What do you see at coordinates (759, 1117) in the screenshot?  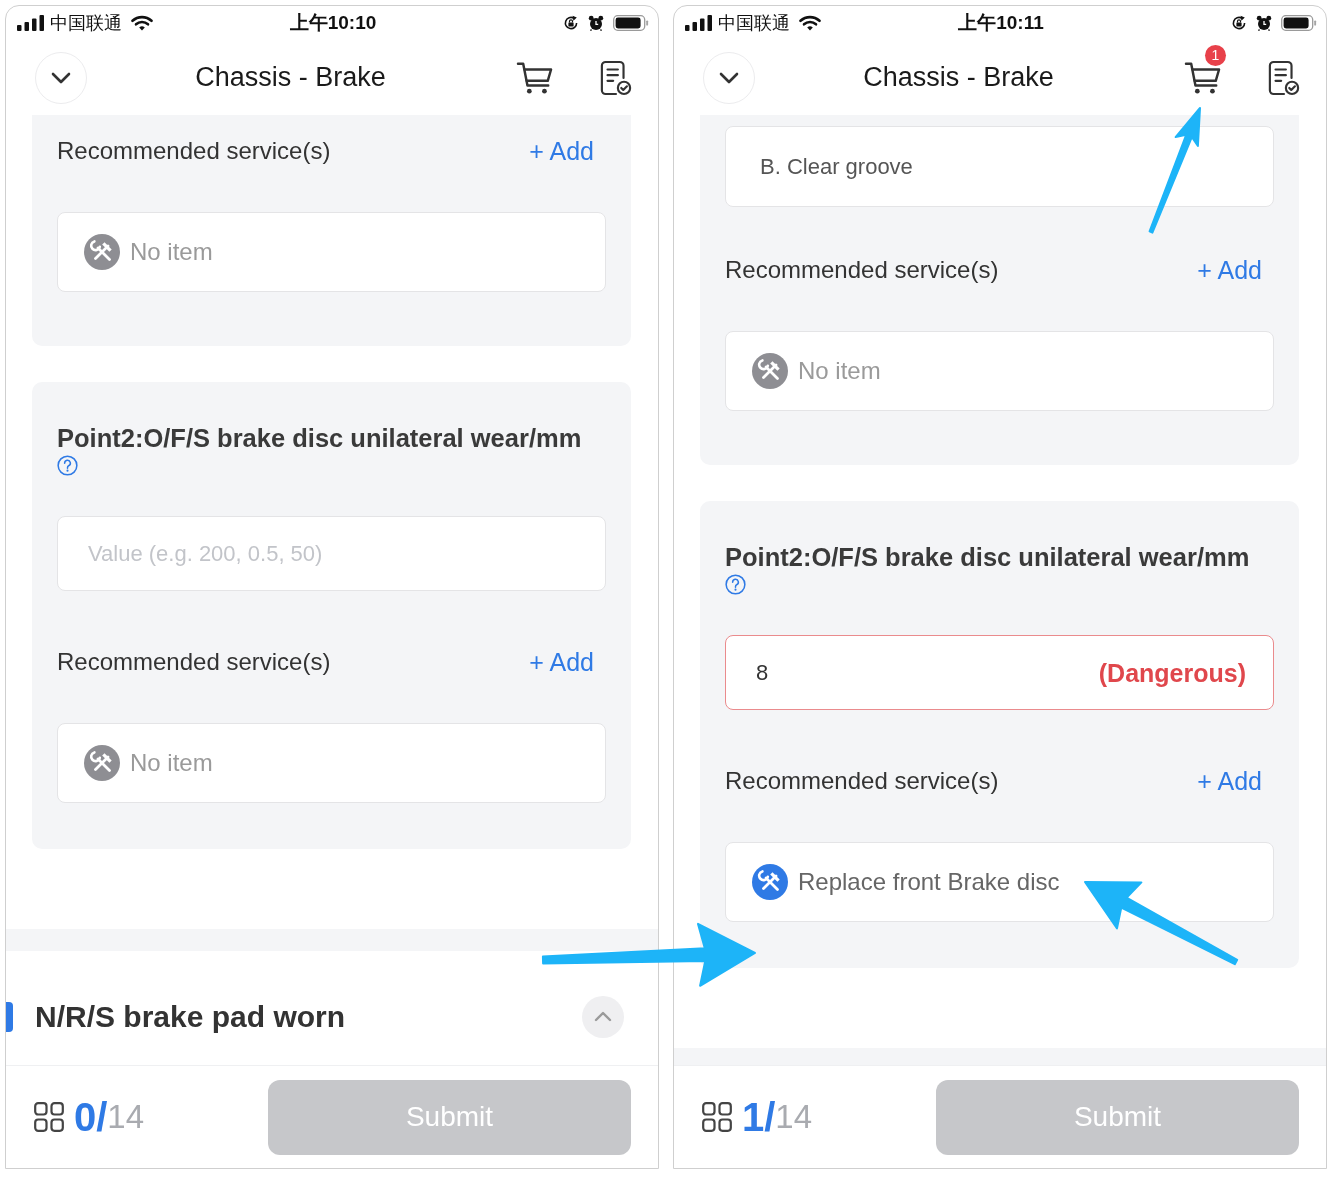 I see `progress-count: 1/` at bounding box center [759, 1117].